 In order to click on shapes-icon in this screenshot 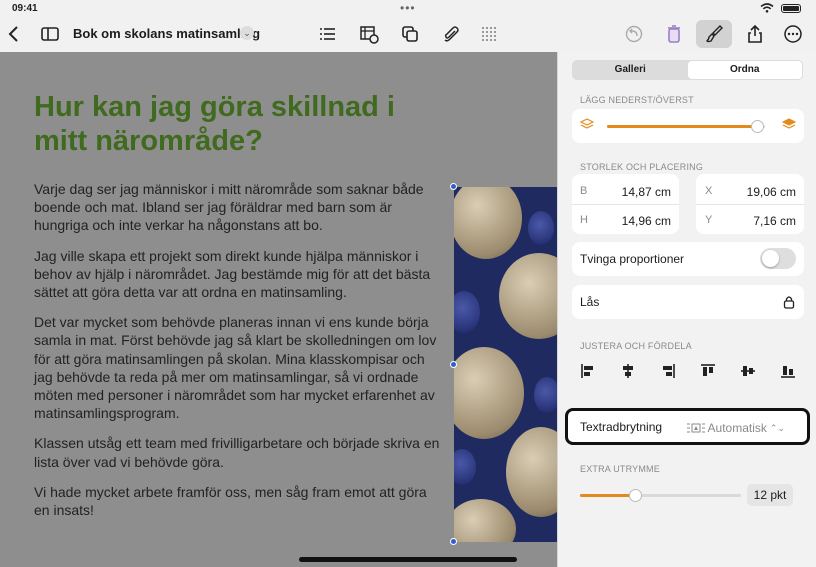, I will do `click(410, 34)`.